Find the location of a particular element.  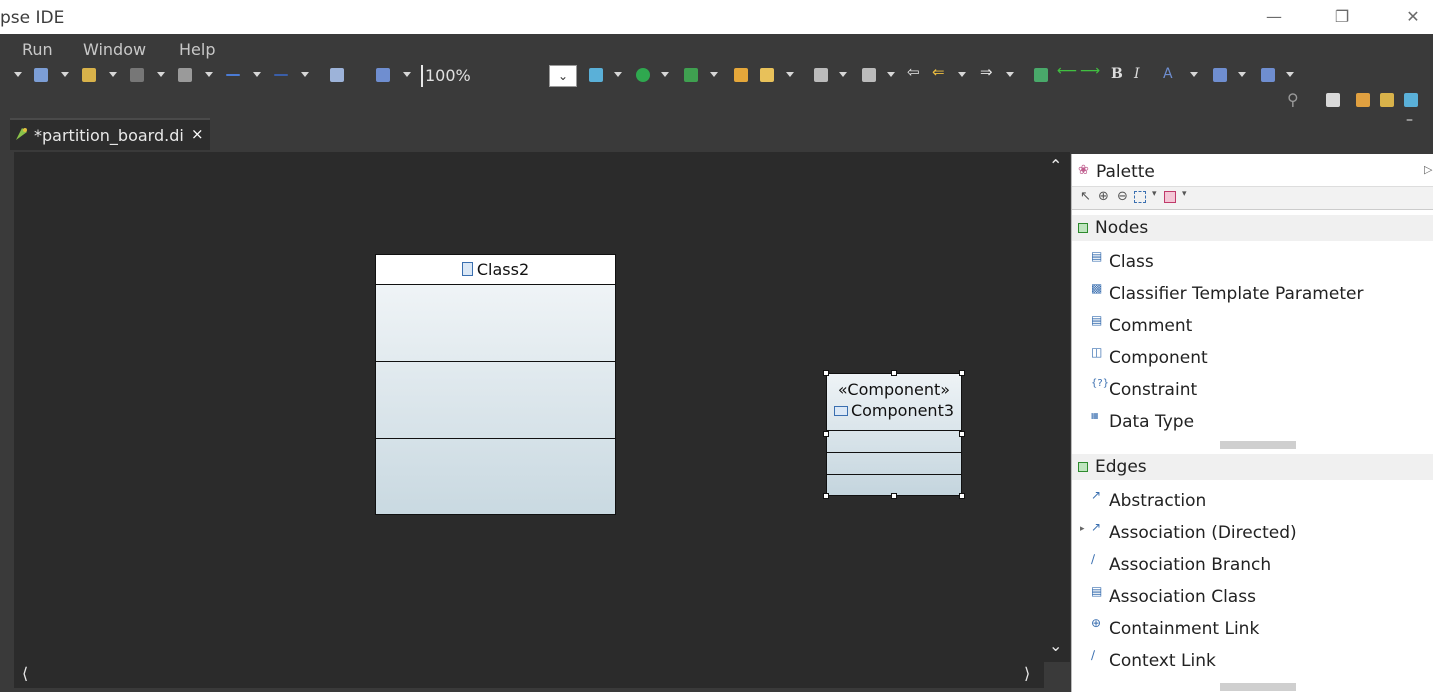

close-window-icon: ✕ is located at coordinates (1412, 17).